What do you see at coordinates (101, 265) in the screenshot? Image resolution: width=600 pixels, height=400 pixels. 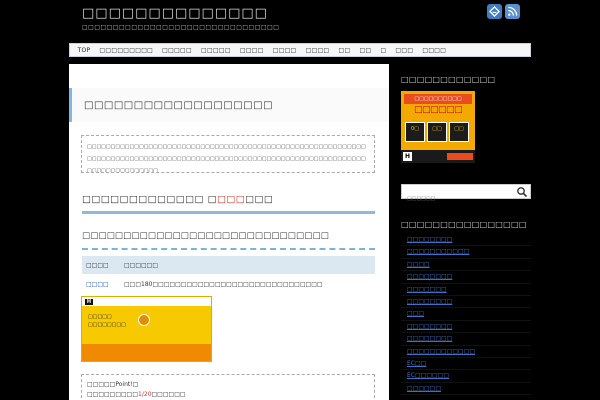 I see `table-header: □□□□` at bounding box center [101, 265].